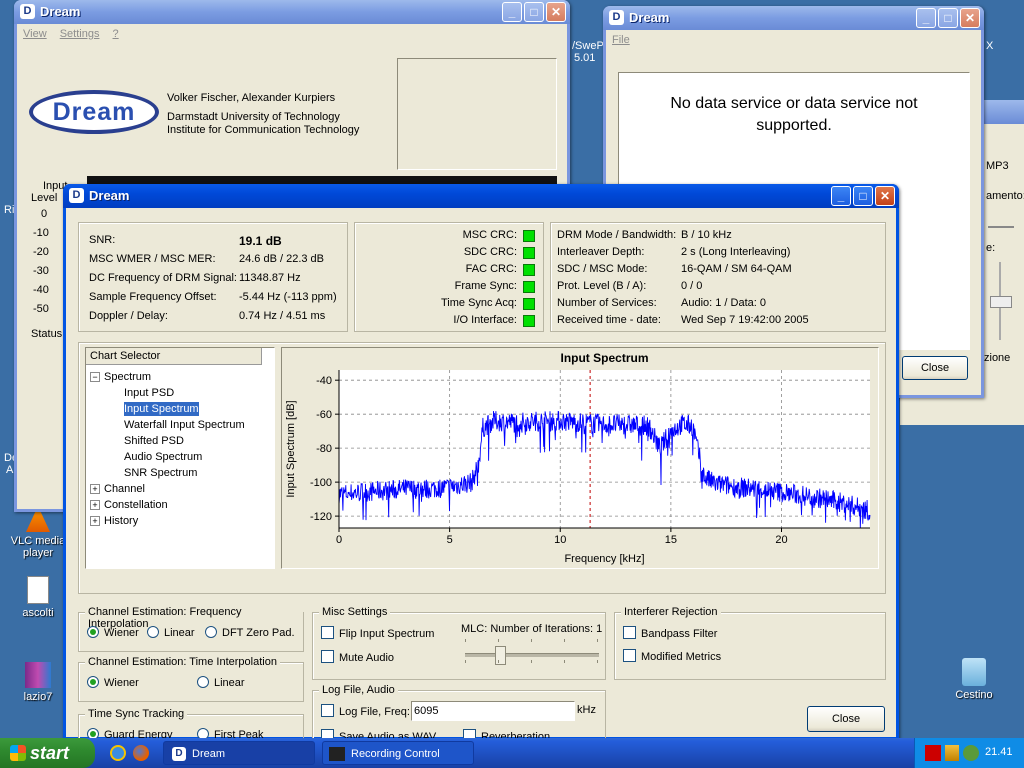 The width and height of the screenshot is (1024, 768). Describe the element at coordinates (324, 415) in the screenshot. I see `y-tick-label: -60` at that location.